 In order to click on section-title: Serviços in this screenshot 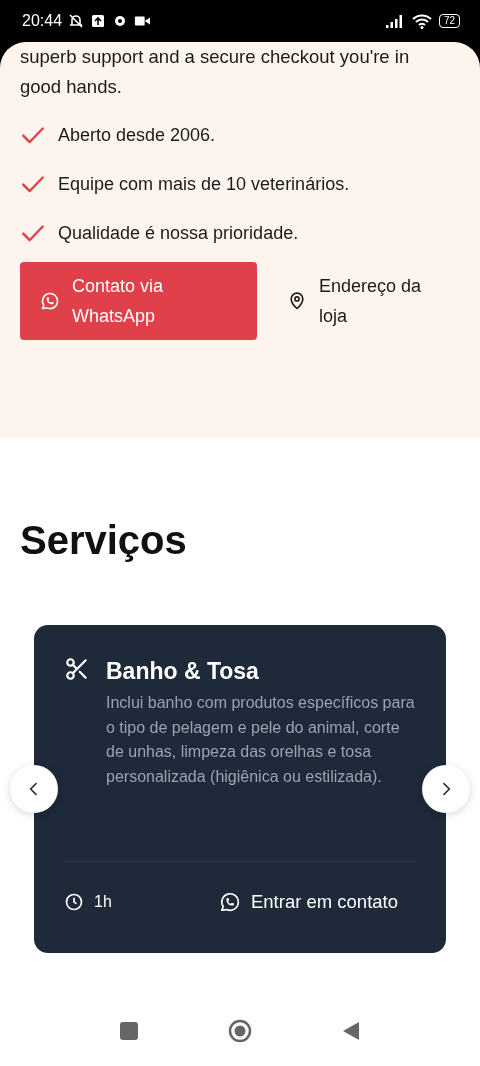, I will do `click(104, 540)`.